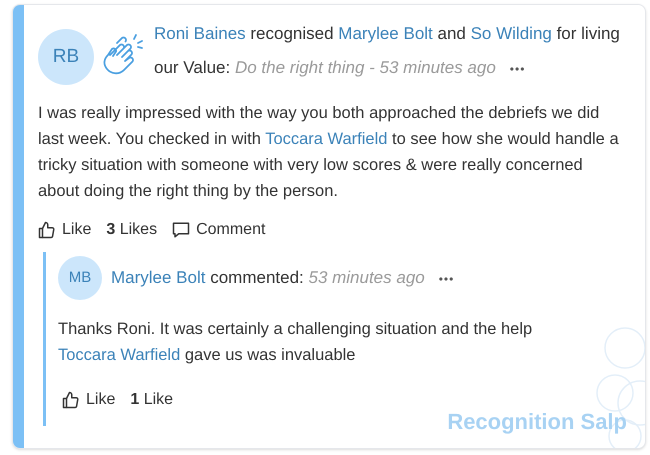  What do you see at coordinates (282, 278) in the screenshot?
I see `comment-headline: Marylee Bolt commented: 53 minutes ago •••` at bounding box center [282, 278].